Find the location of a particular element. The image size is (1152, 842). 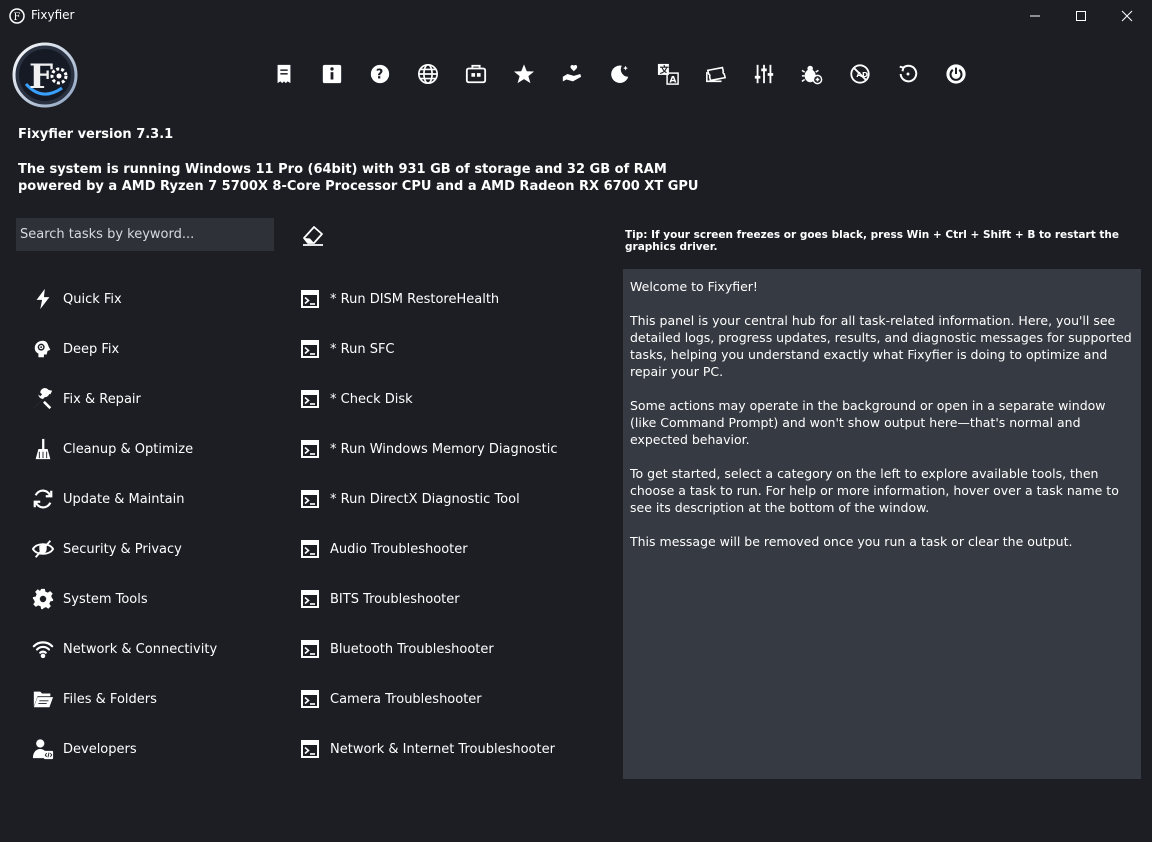

help-icon: ? is located at coordinates (380, 74).